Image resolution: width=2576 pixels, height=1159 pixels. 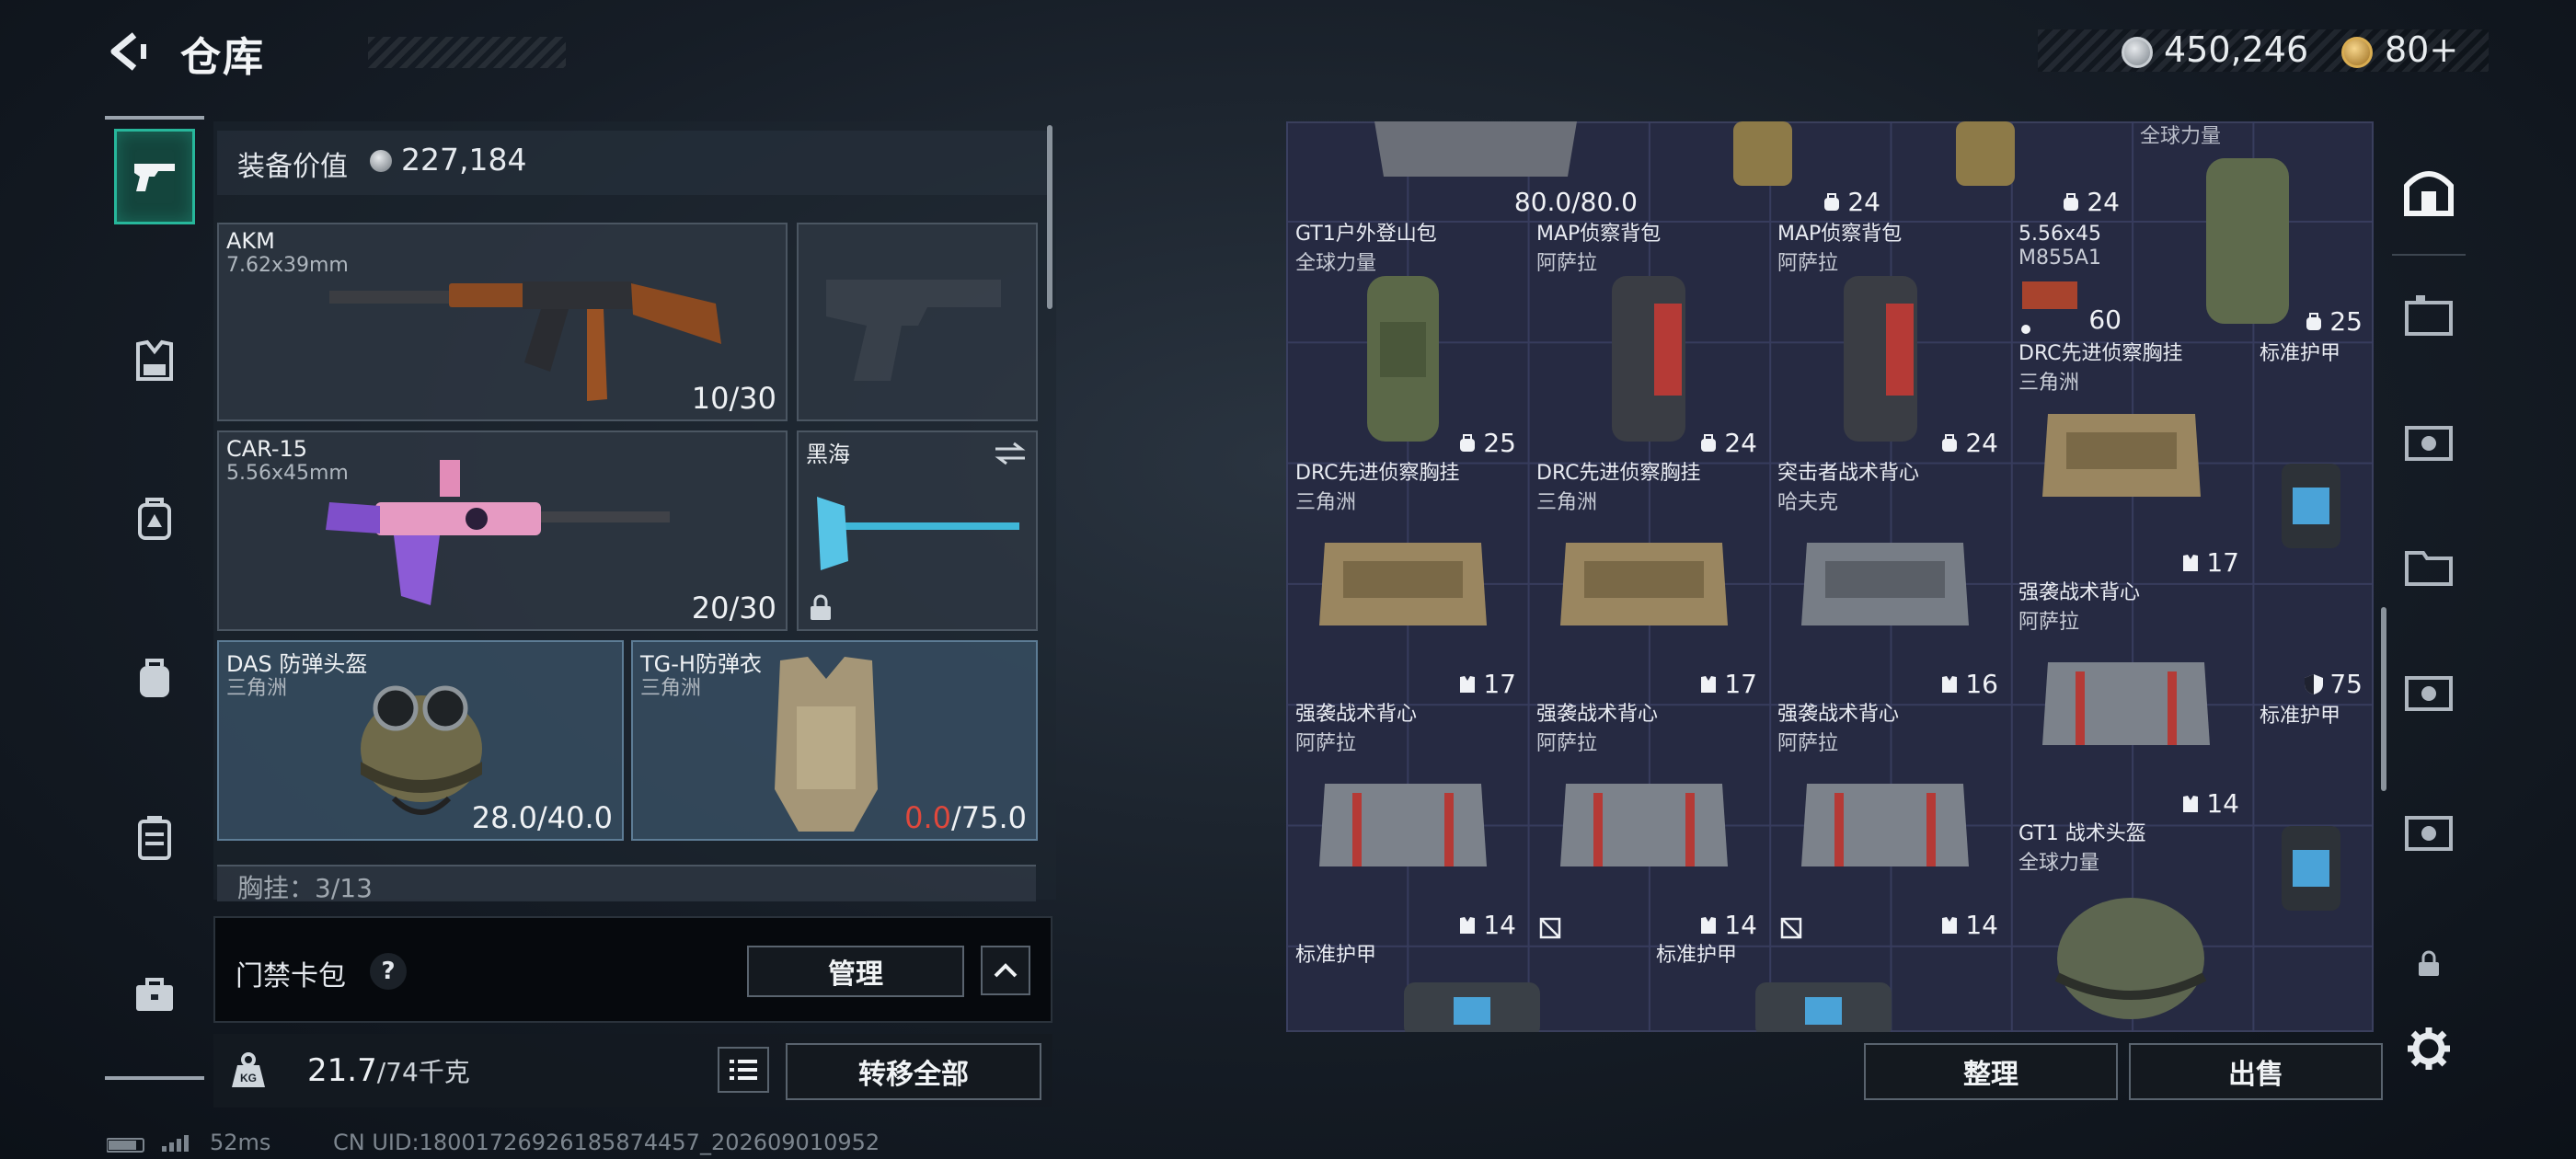 I want to click on tab-backpack, so click(x=154, y=677).